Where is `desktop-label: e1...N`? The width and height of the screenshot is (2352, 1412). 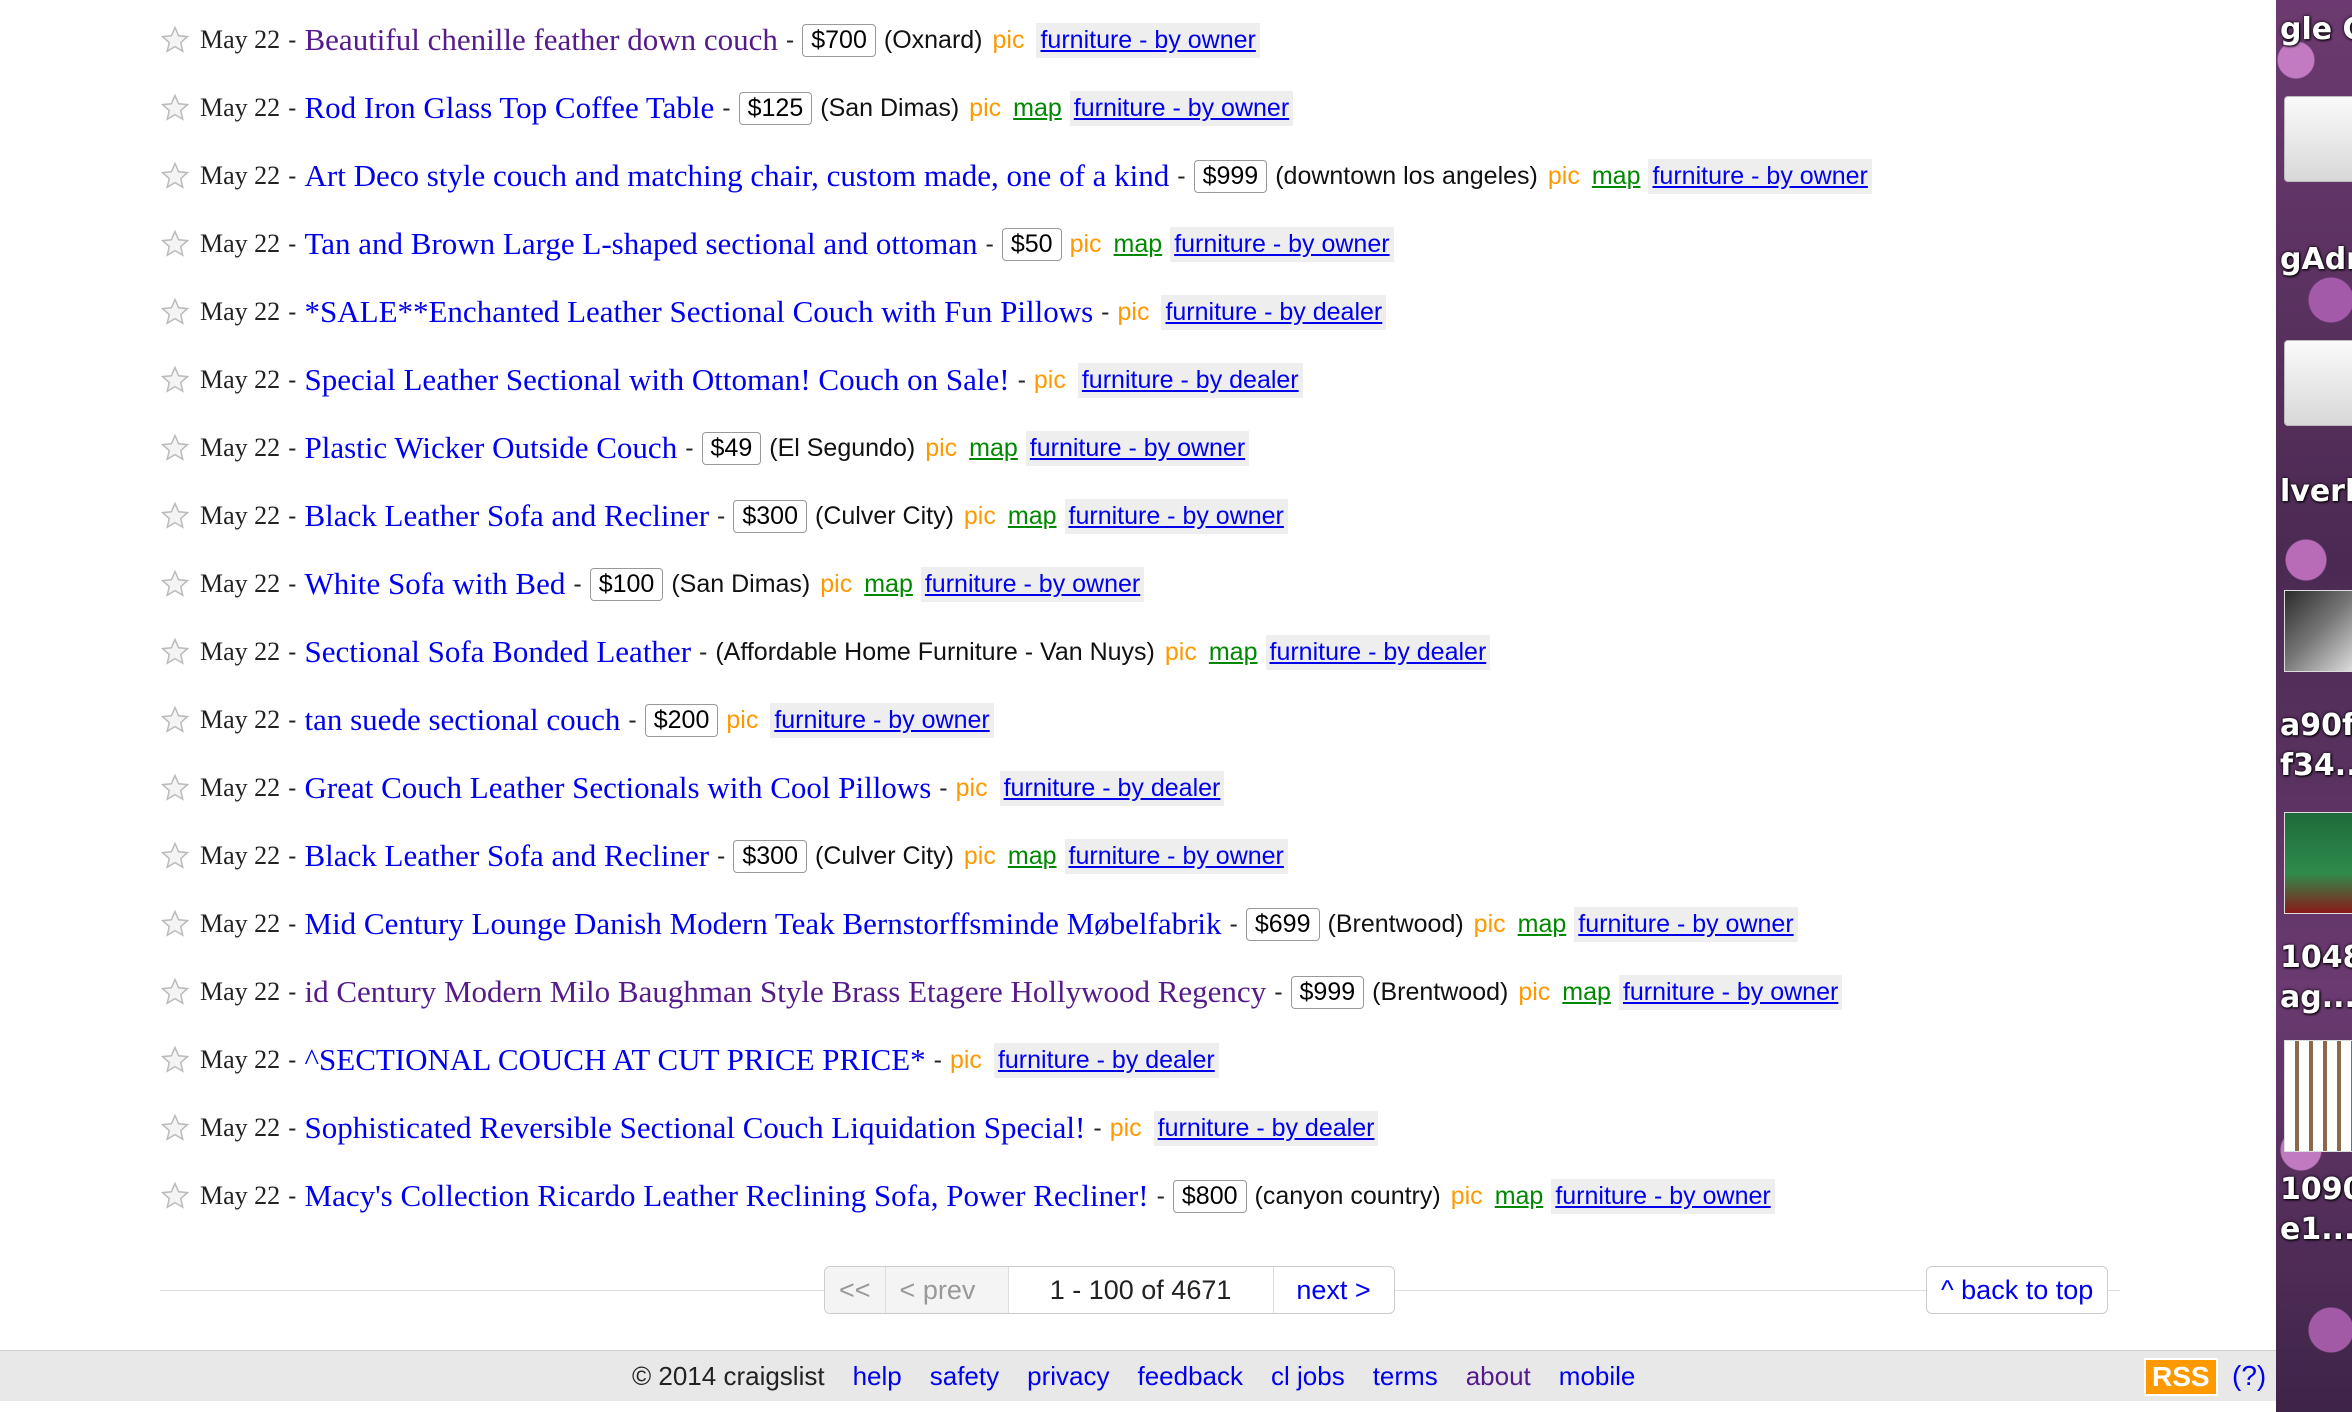
desktop-label: e1...N is located at coordinates (2316, 1229).